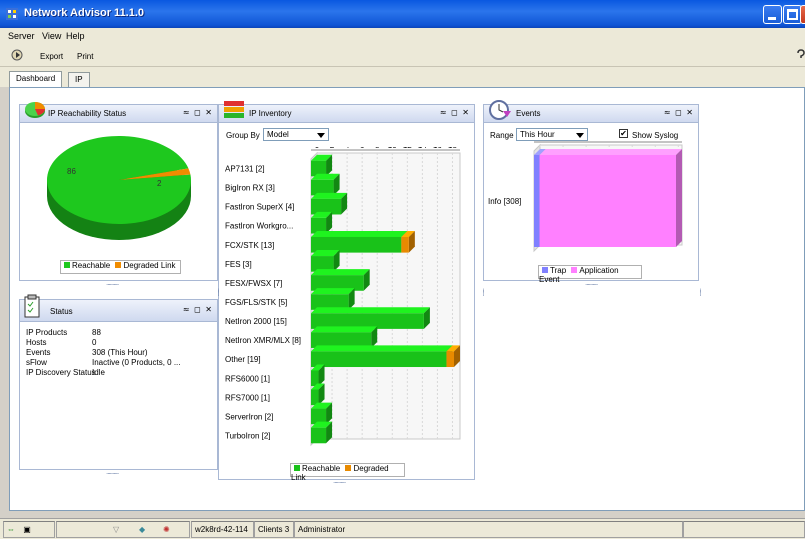  I want to click on pie-slice, so click(119, 179).